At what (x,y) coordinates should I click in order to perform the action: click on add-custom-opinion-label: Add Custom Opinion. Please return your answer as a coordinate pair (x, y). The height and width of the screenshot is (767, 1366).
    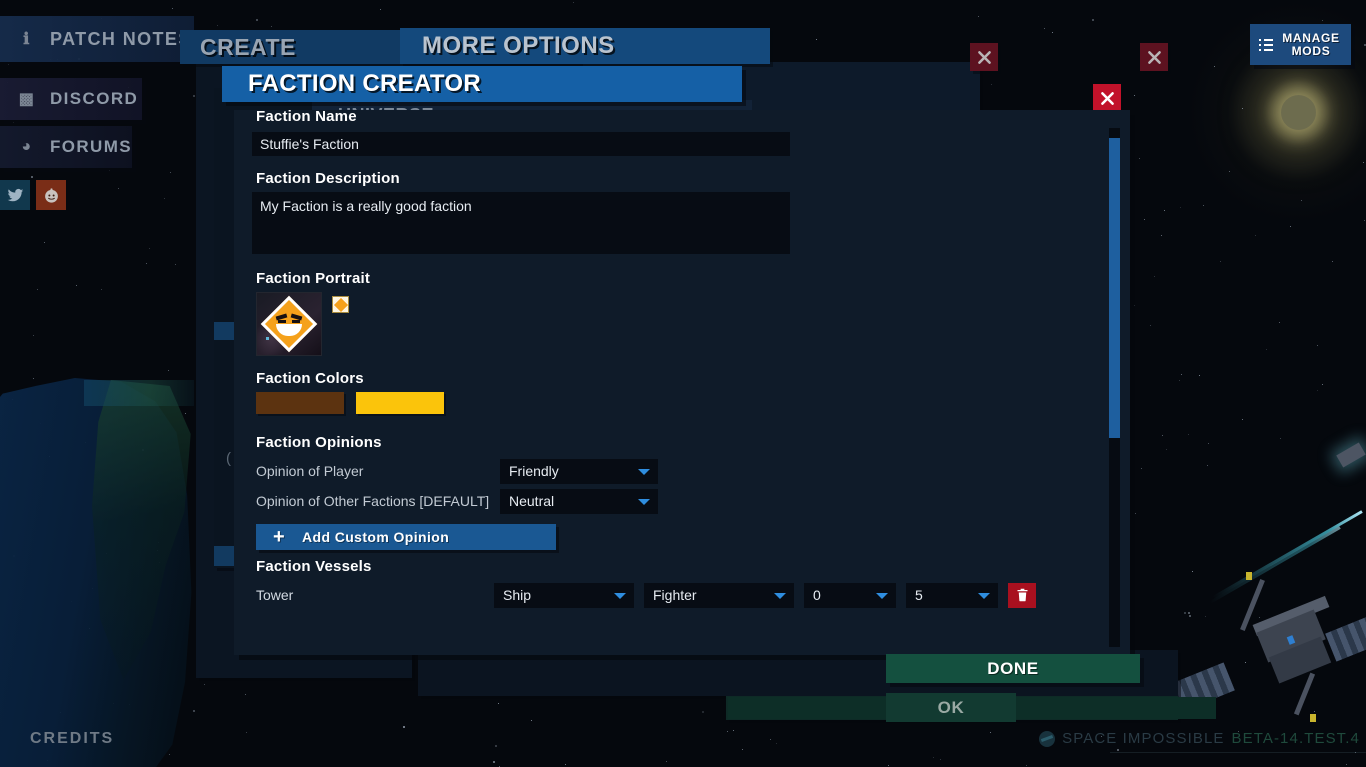
    Looking at the image, I should click on (376, 537).